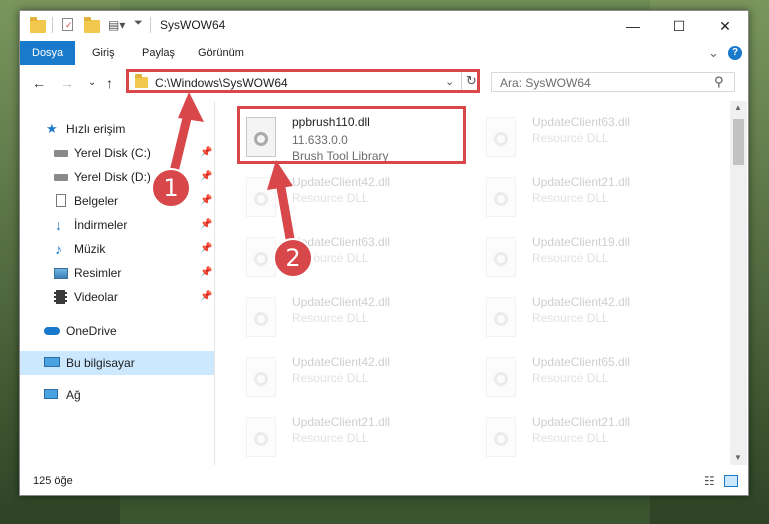 Image resolution: width=769 pixels, height=524 pixels. What do you see at coordinates (171, 188) in the screenshot?
I see `step-badge-1: 1` at bounding box center [171, 188].